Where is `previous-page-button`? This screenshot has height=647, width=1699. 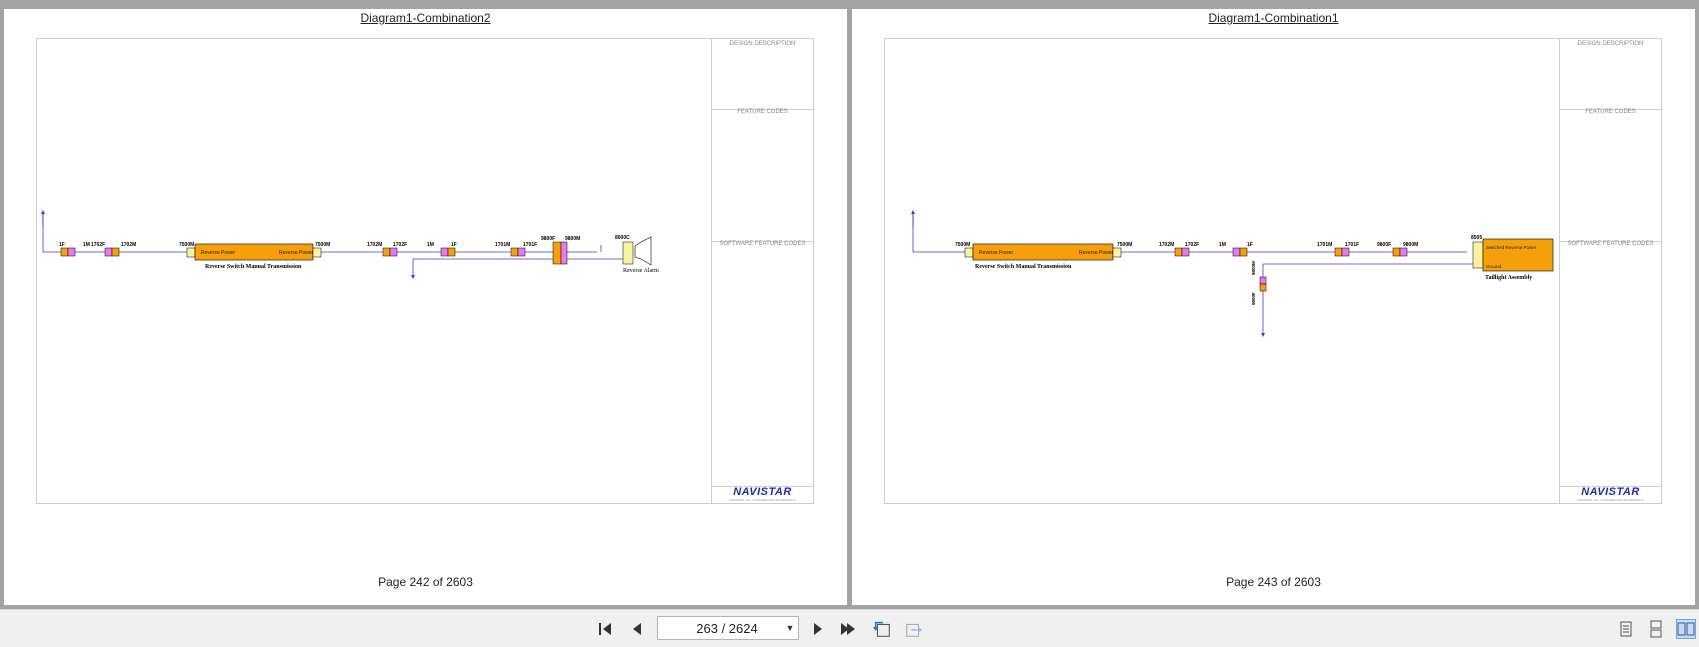
previous-page-button is located at coordinates (637, 629).